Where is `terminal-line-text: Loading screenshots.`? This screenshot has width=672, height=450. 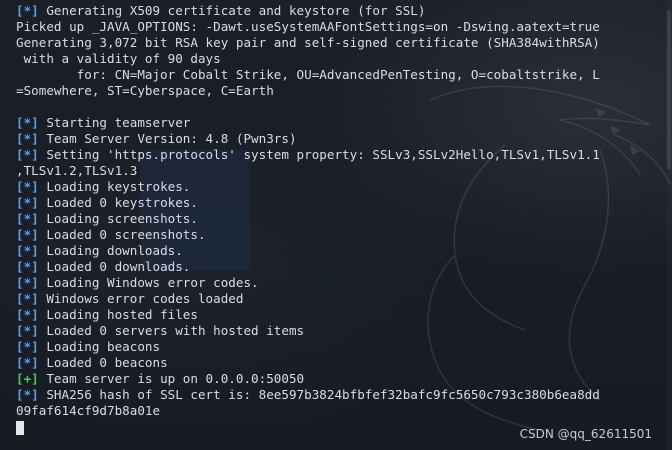
terminal-line-text: Loading screenshots. is located at coordinates (118, 218).